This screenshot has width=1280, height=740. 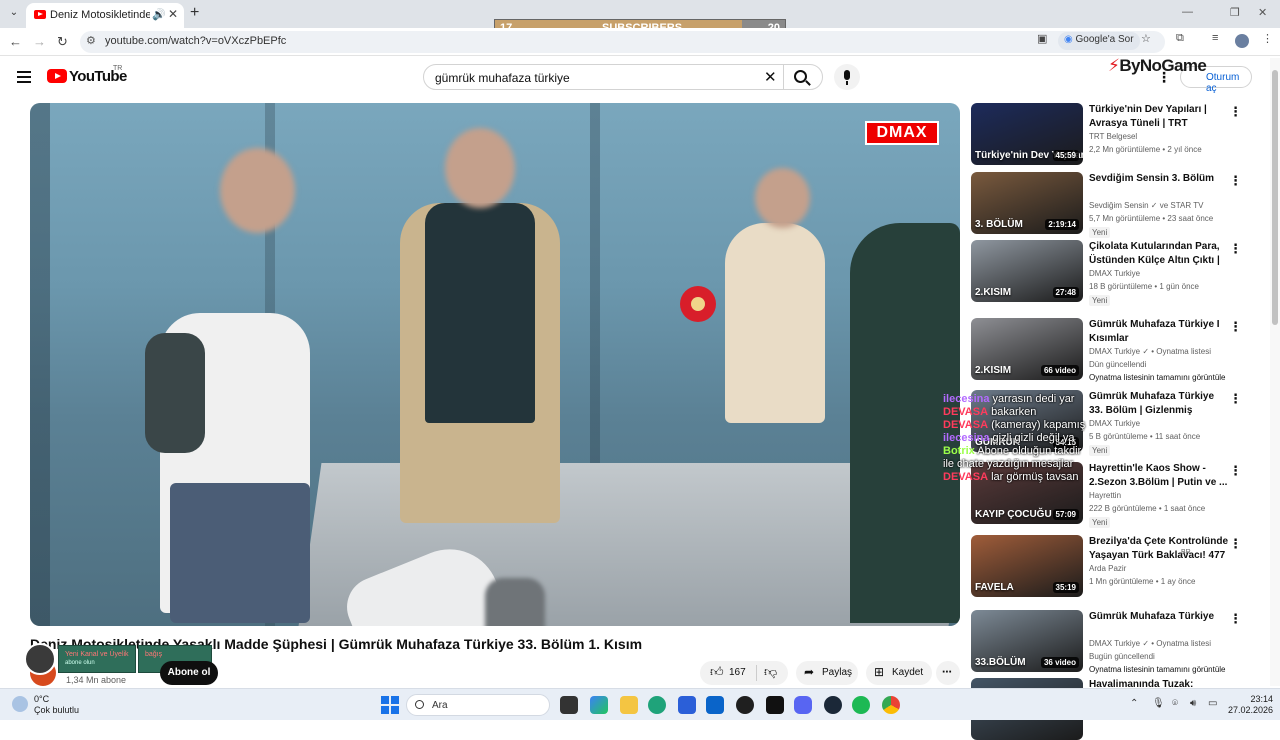 I want to click on reading-list-icon: ≡, so click(x=1215, y=38).